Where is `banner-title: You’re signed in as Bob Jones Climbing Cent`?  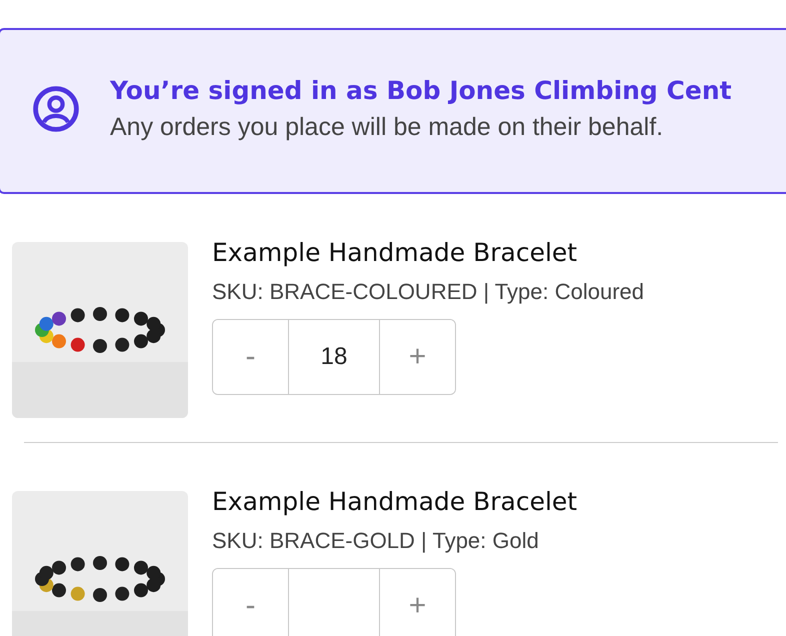 banner-title: You’re signed in as Bob Jones Climbing Cent is located at coordinates (421, 90).